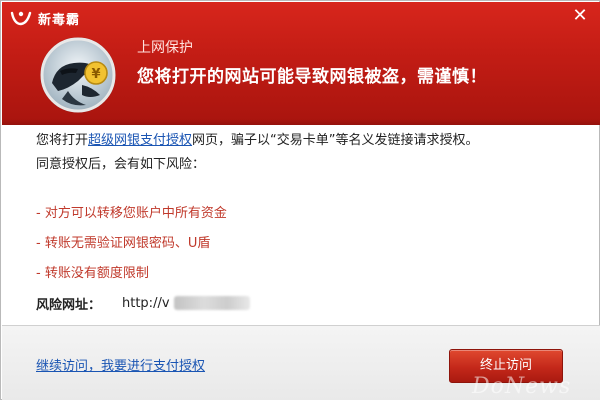  What do you see at coordinates (21, 18) in the screenshot?
I see `kingsoft-logo-icon` at bounding box center [21, 18].